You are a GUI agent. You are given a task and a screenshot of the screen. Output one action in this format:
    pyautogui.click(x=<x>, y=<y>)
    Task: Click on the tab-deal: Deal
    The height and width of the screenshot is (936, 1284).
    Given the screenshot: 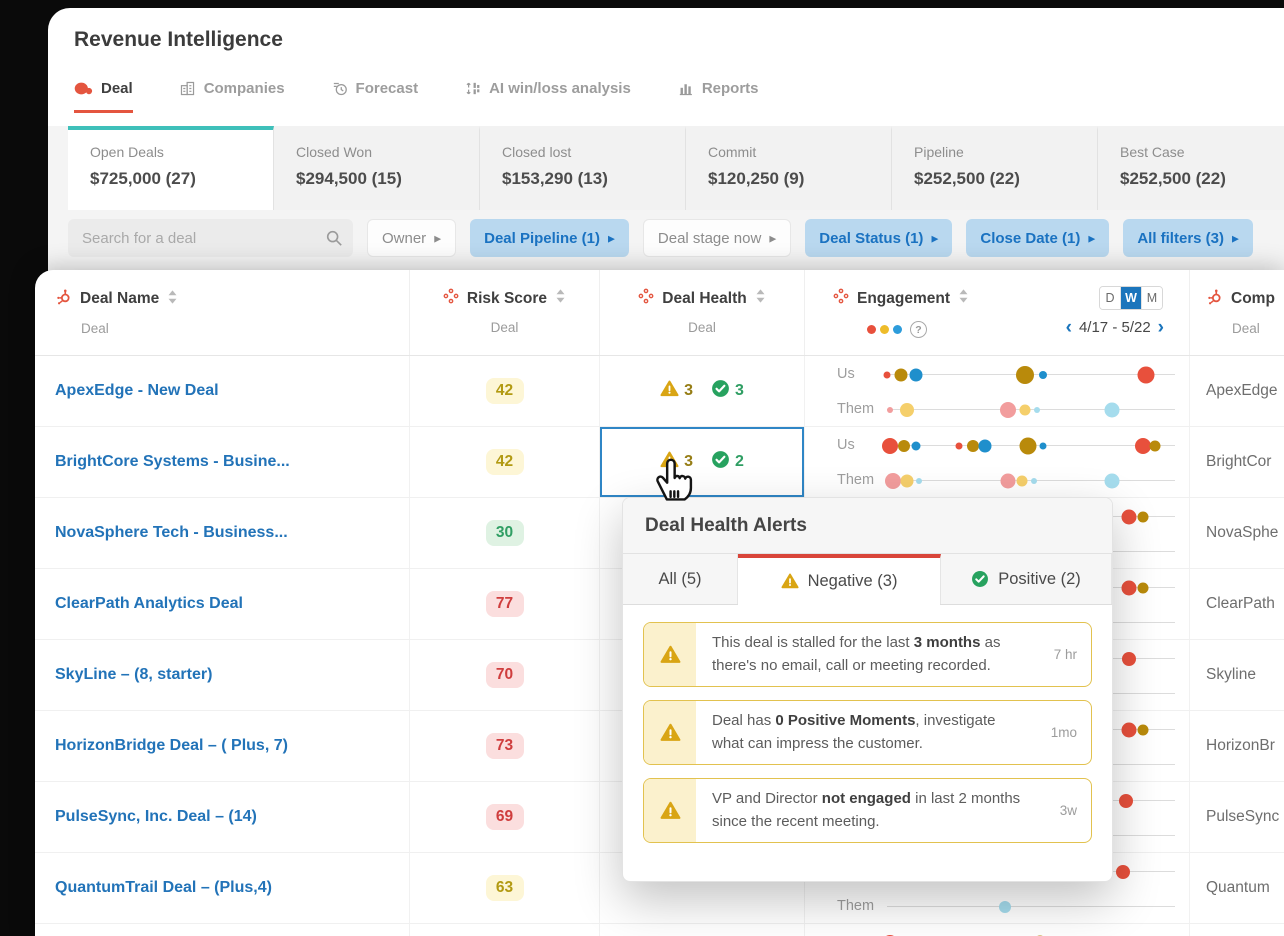 What is the action you would take?
    pyautogui.click(x=103, y=96)
    